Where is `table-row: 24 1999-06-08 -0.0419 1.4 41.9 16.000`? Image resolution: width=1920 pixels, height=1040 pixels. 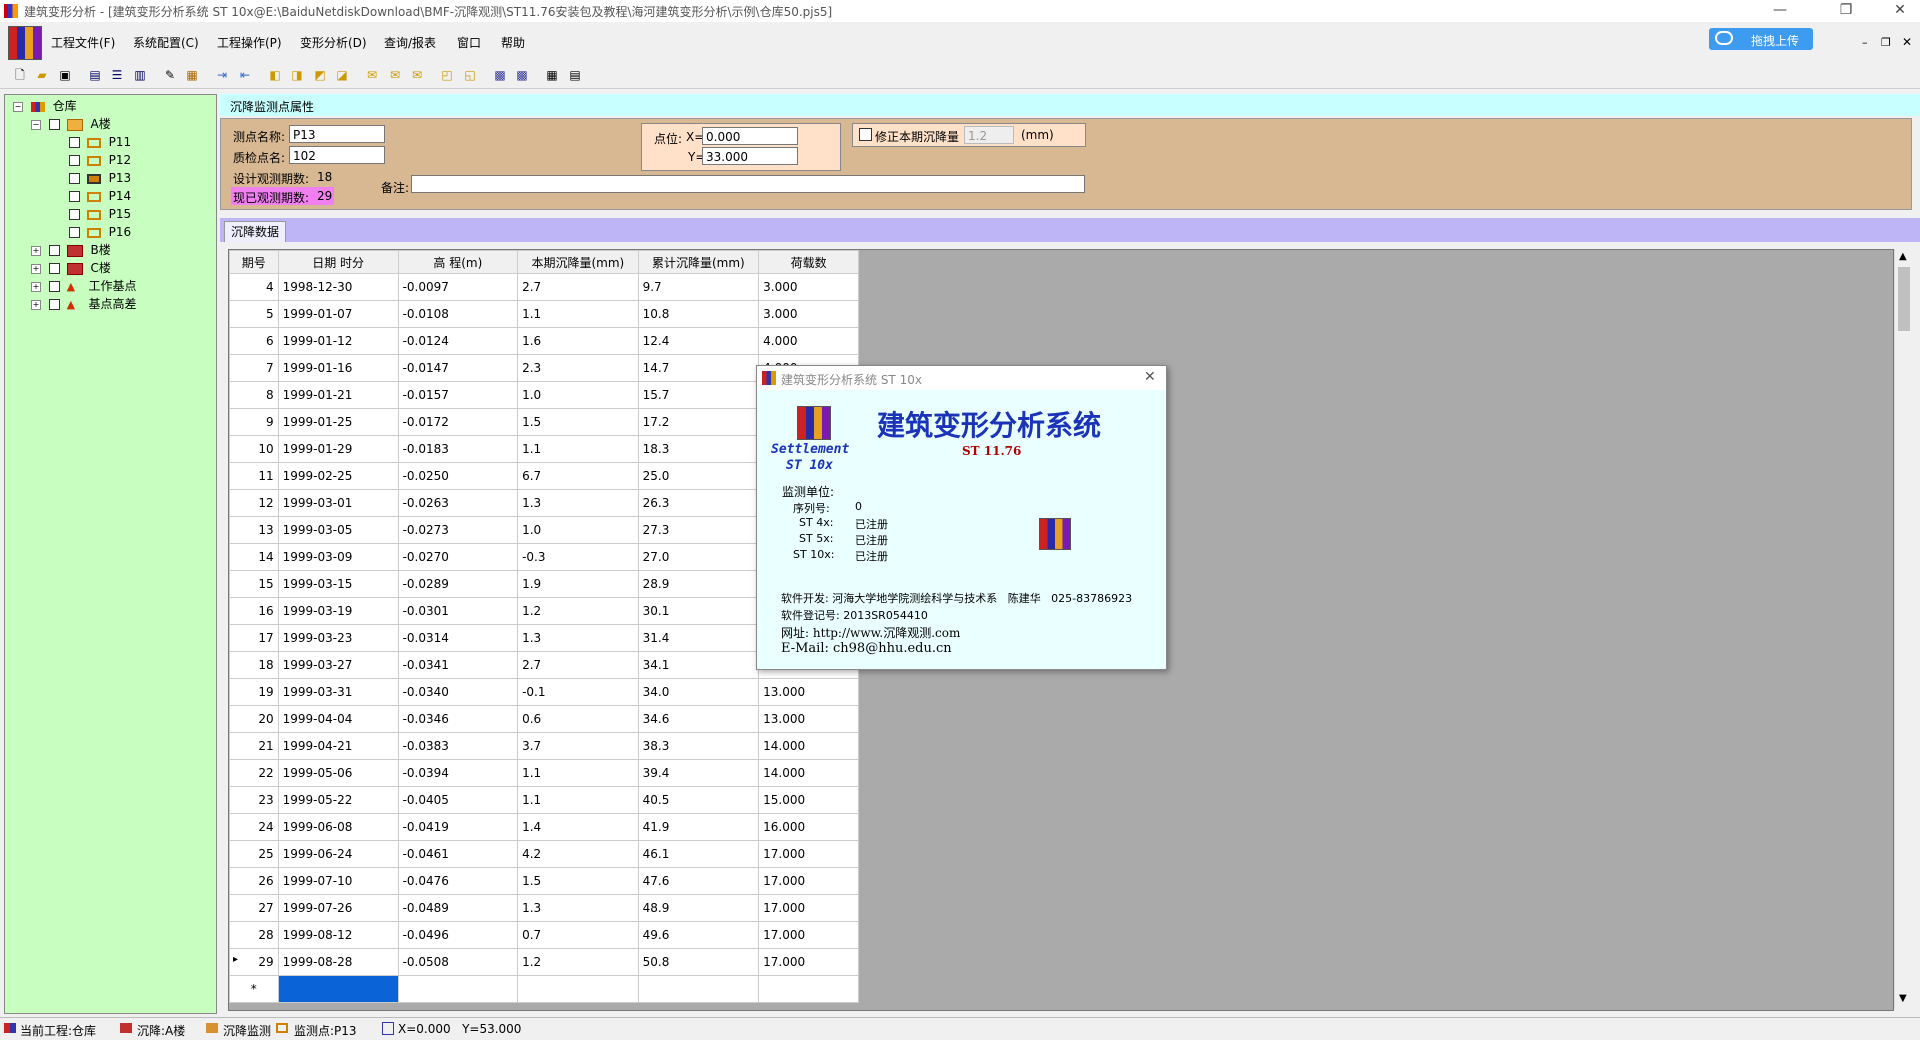 table-row: 24 1999-06-08 -0.0419 1.4 41.9 16.000 is located at coordinates (544, 827).